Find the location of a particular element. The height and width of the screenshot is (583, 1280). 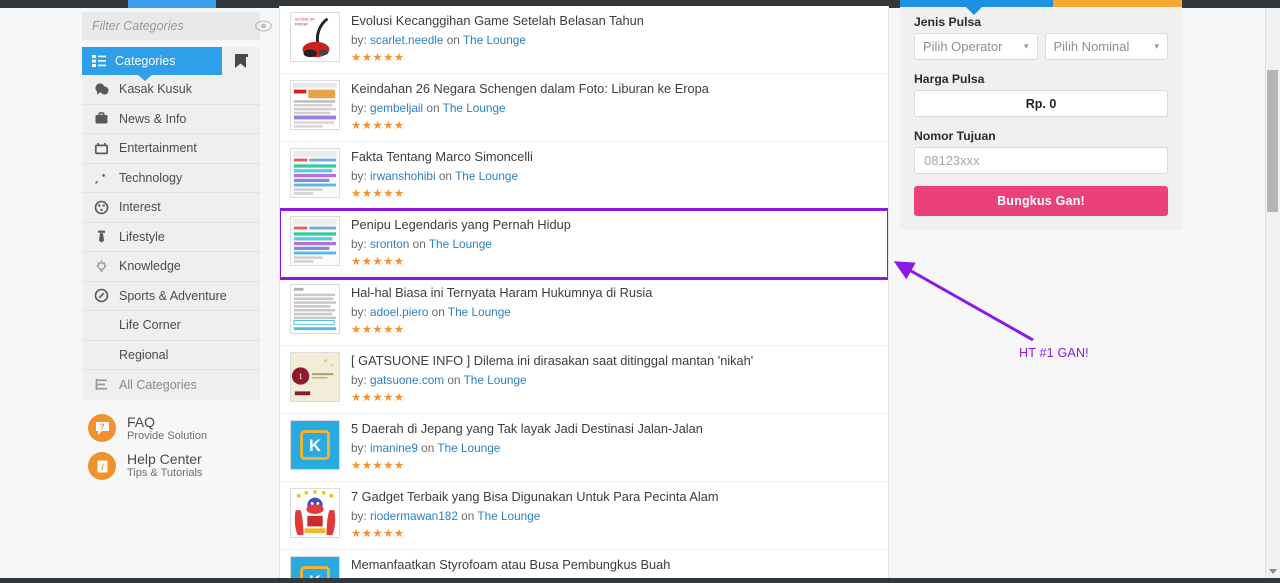

thread-rating-stars: ★★★★★ is located at coordinates (378, 261).